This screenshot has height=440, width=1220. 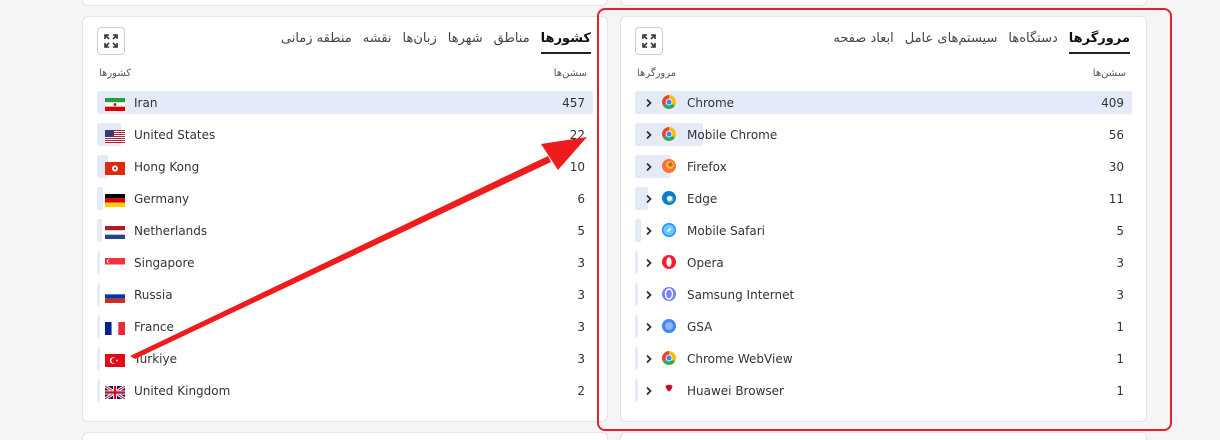 I want to click on safari-icon, so click(x=669, y=230).